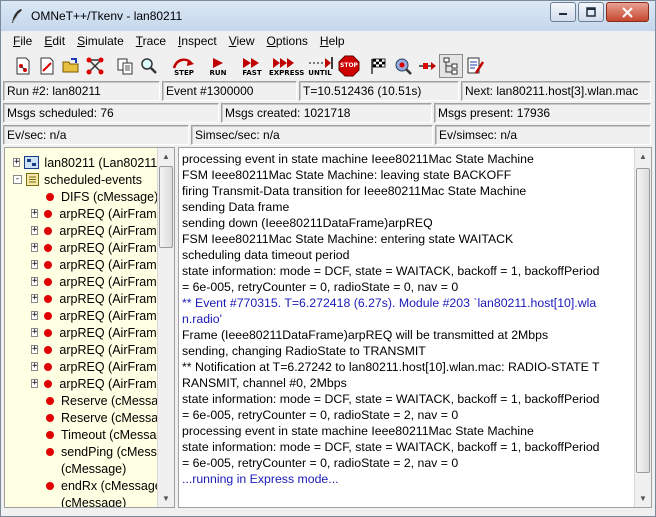 The width and height of the screenshot is (656, 517). Describe the element at coordinates (85, 485) in the screenshot. I see `tree-item: endRx (cMessage)` at that location.